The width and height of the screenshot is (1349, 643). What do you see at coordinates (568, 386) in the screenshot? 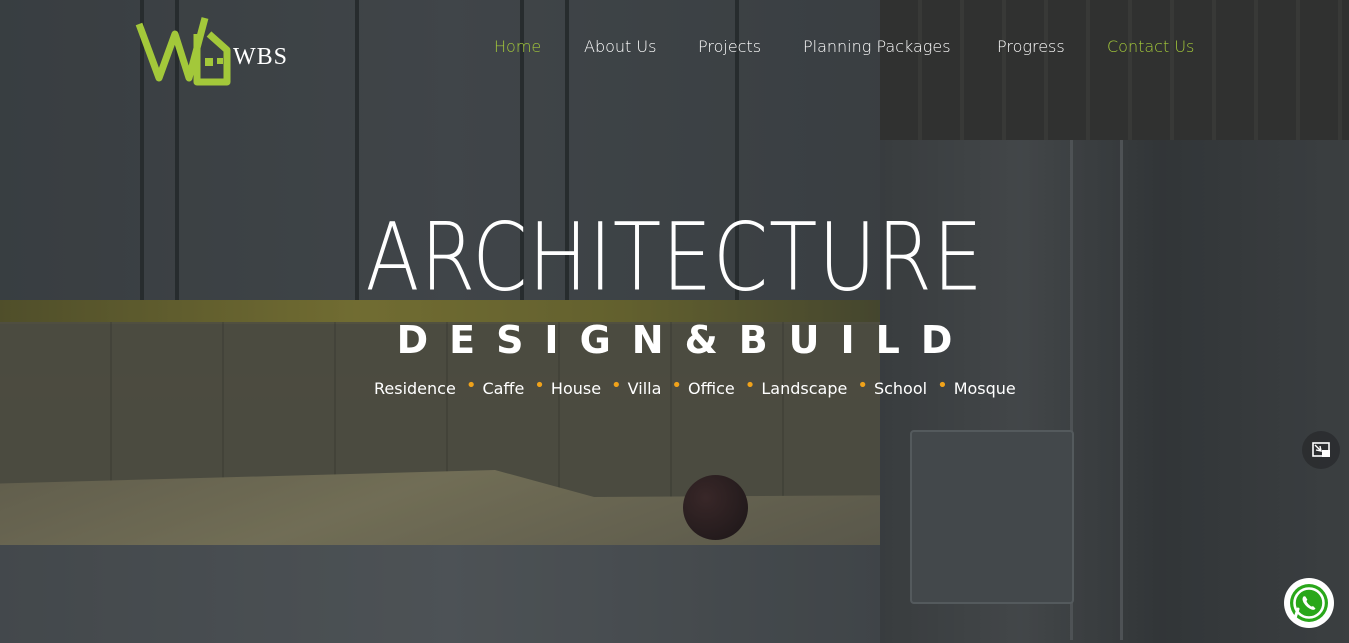
I see `tag-house: • House` at bounding box center [568, 386].